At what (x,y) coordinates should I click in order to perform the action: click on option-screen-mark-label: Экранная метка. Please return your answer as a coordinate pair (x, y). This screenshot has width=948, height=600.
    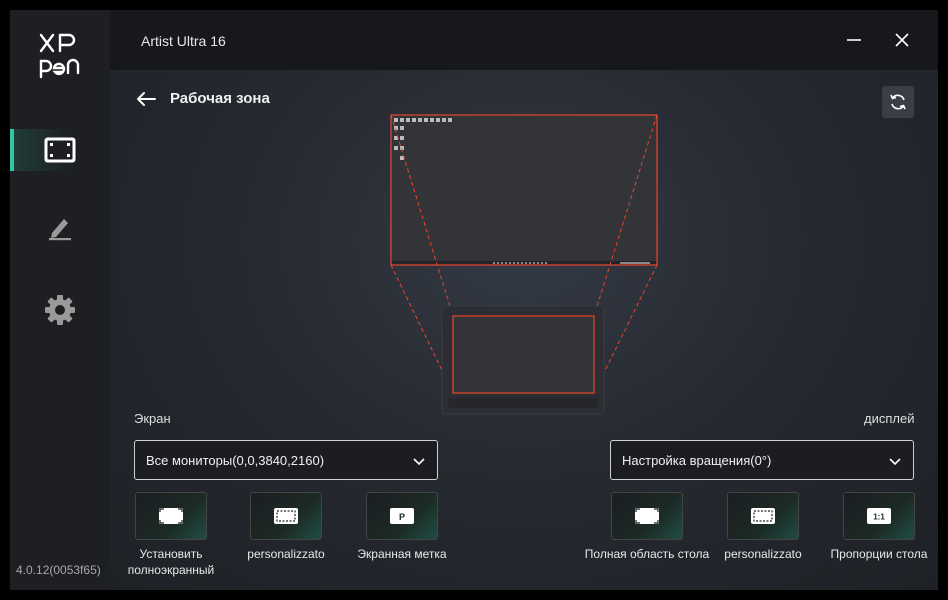
    Looking at the image, I should click on (402, 554).